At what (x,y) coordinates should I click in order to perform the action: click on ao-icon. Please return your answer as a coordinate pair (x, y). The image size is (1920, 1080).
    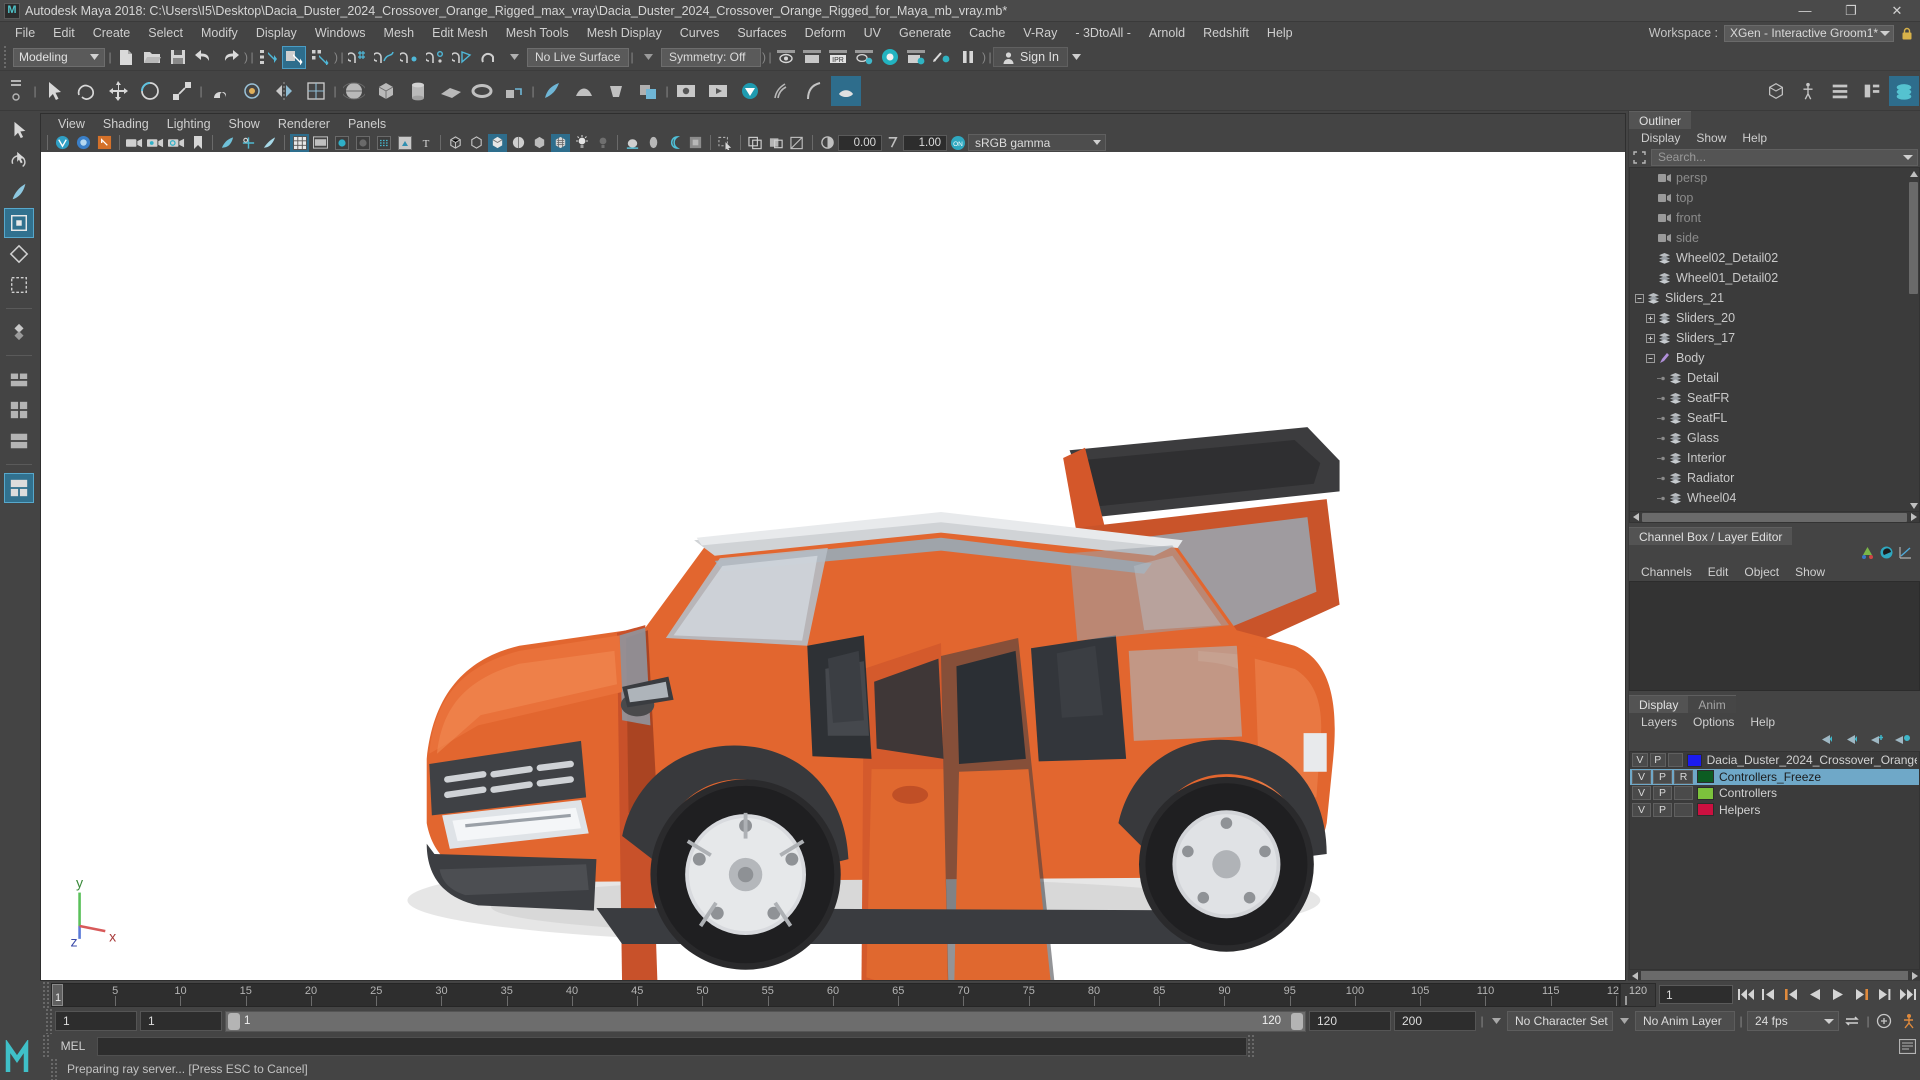
    Looking at the image, I should click on (404, 143).